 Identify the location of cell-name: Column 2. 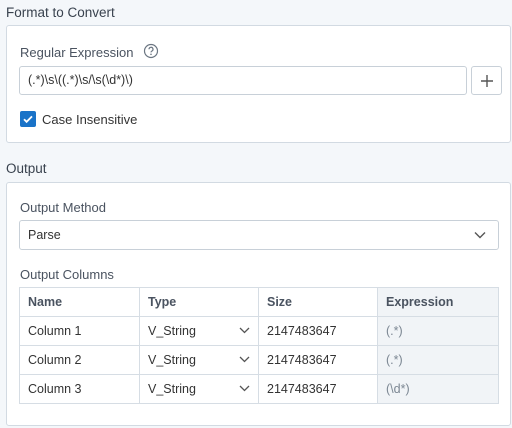
(79, 360).